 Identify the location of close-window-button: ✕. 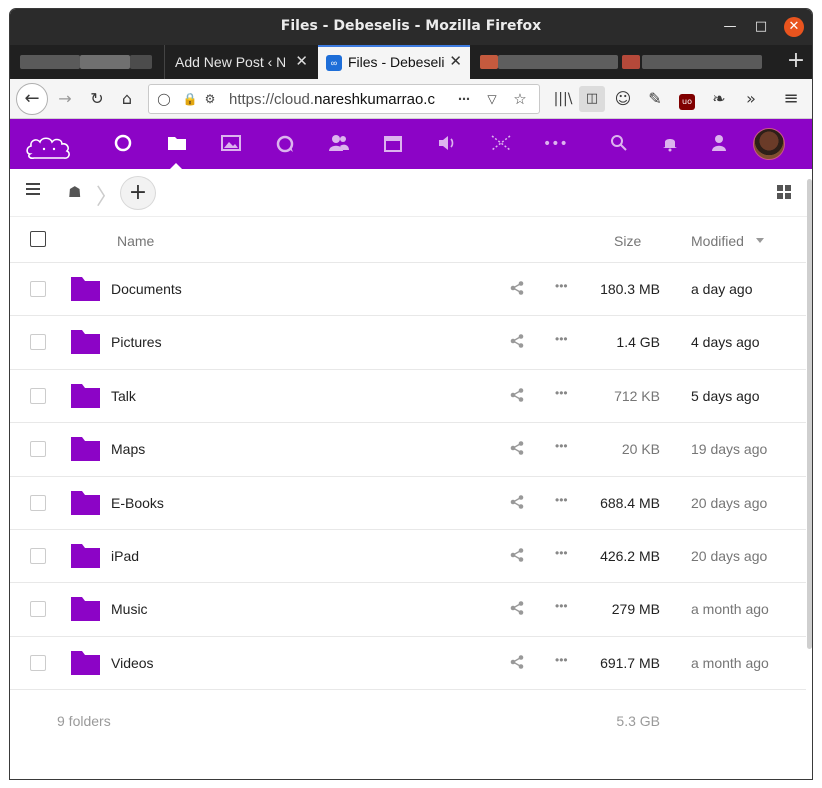
(794, 27).